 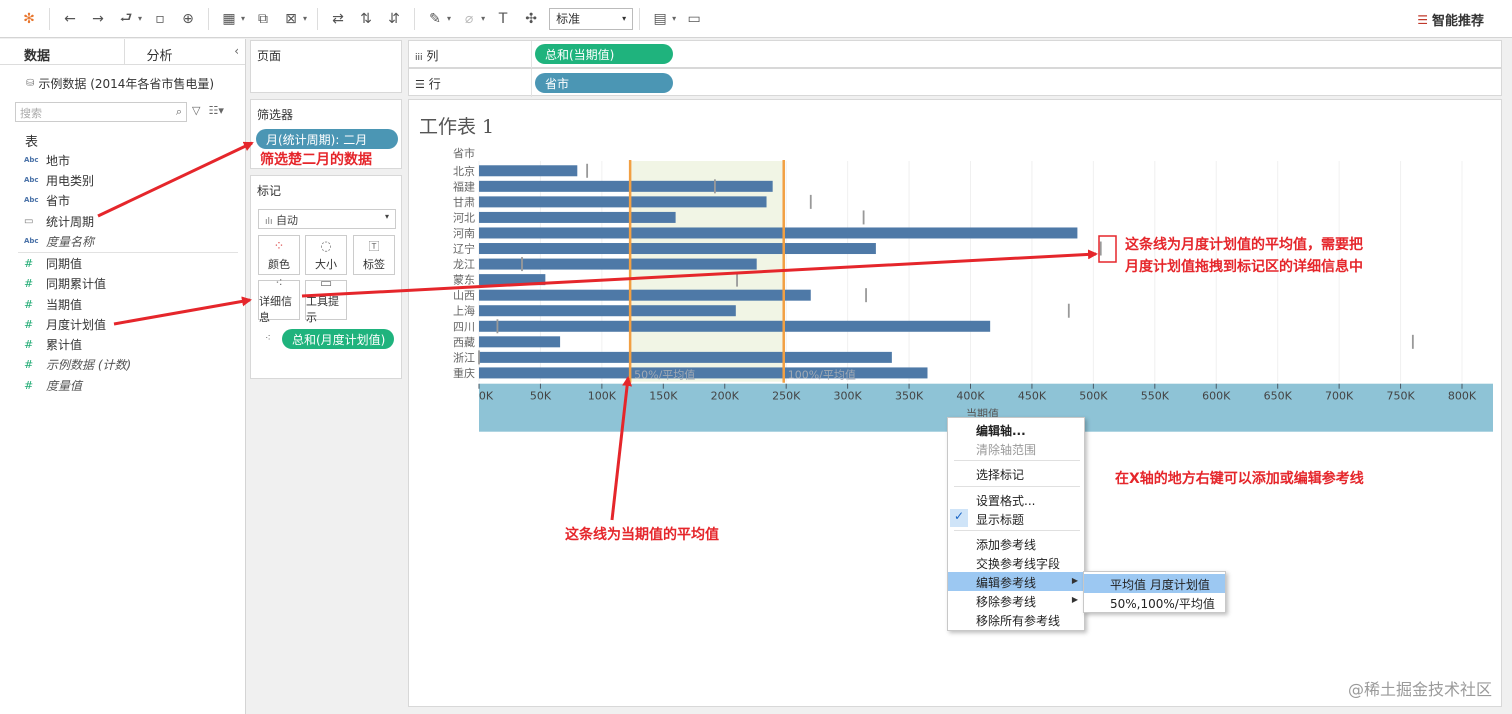 What do you see at coordinates (1154, 602) in the screenshot?
I see `submenu-distribution-band: 50%,100%/平均值` at bounding box center [1154, 602].